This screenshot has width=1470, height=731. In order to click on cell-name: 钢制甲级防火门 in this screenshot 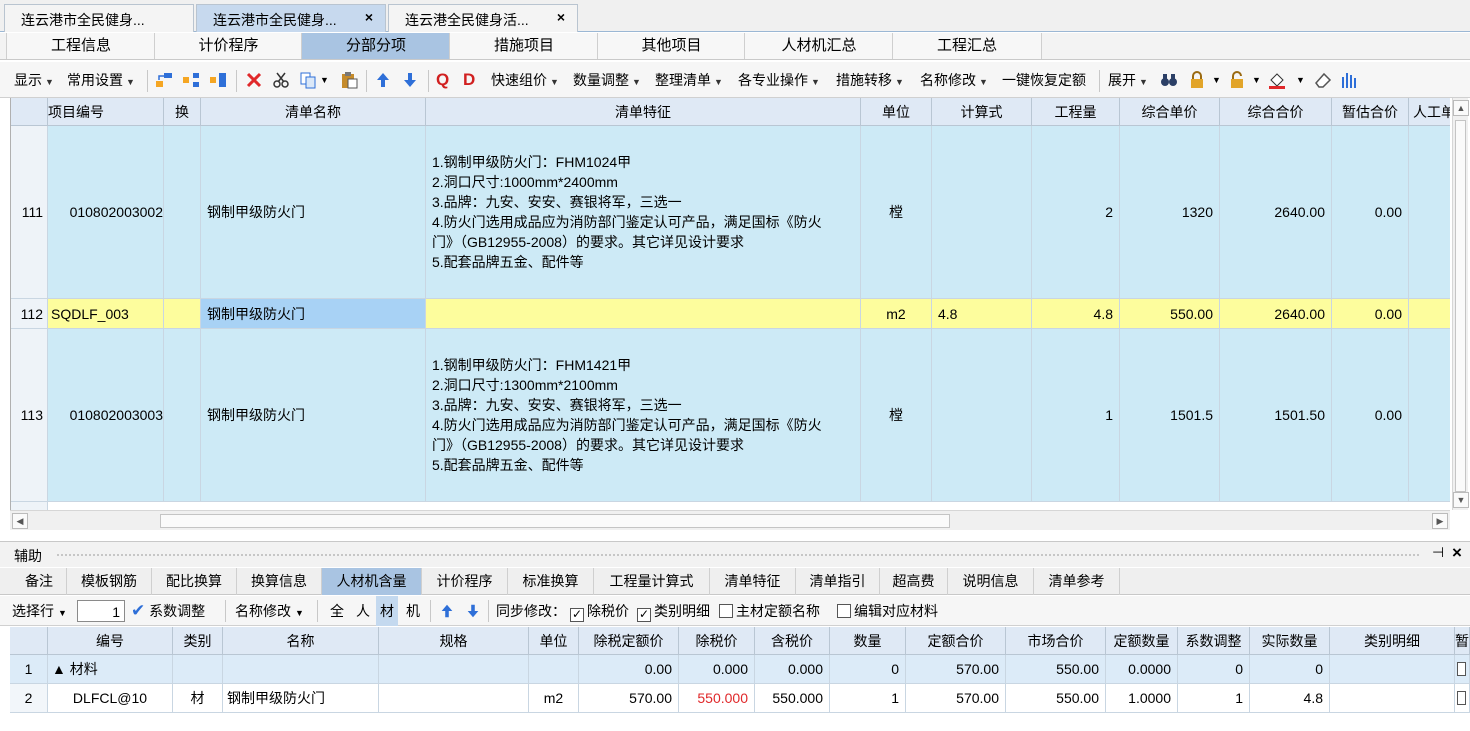, I will do `click(301, 698)`.